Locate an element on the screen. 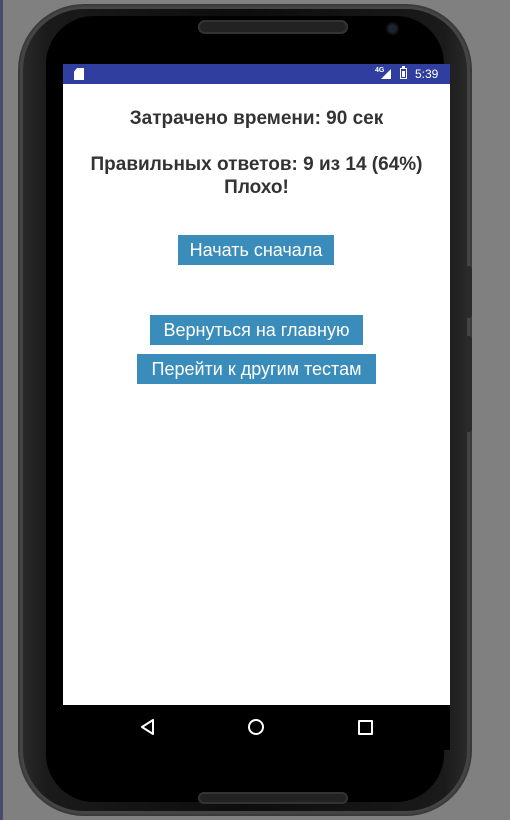 This screenshot has width=510, height=820. back-icon is located at coordinates (148, 727).